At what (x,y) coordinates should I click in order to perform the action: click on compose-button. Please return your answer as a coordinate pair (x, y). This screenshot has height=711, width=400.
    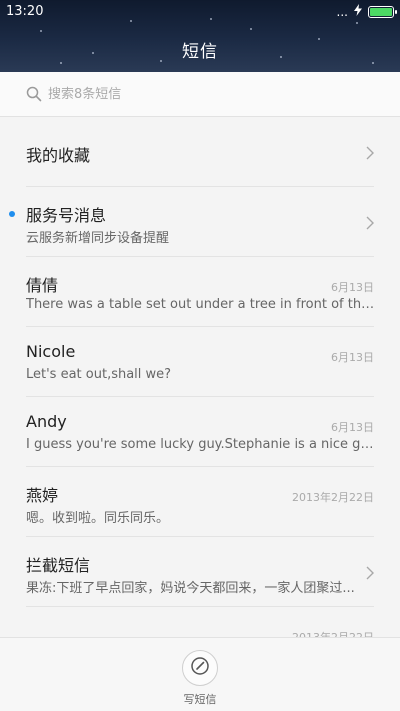
    Looking at the image, I should click on (200, 668).